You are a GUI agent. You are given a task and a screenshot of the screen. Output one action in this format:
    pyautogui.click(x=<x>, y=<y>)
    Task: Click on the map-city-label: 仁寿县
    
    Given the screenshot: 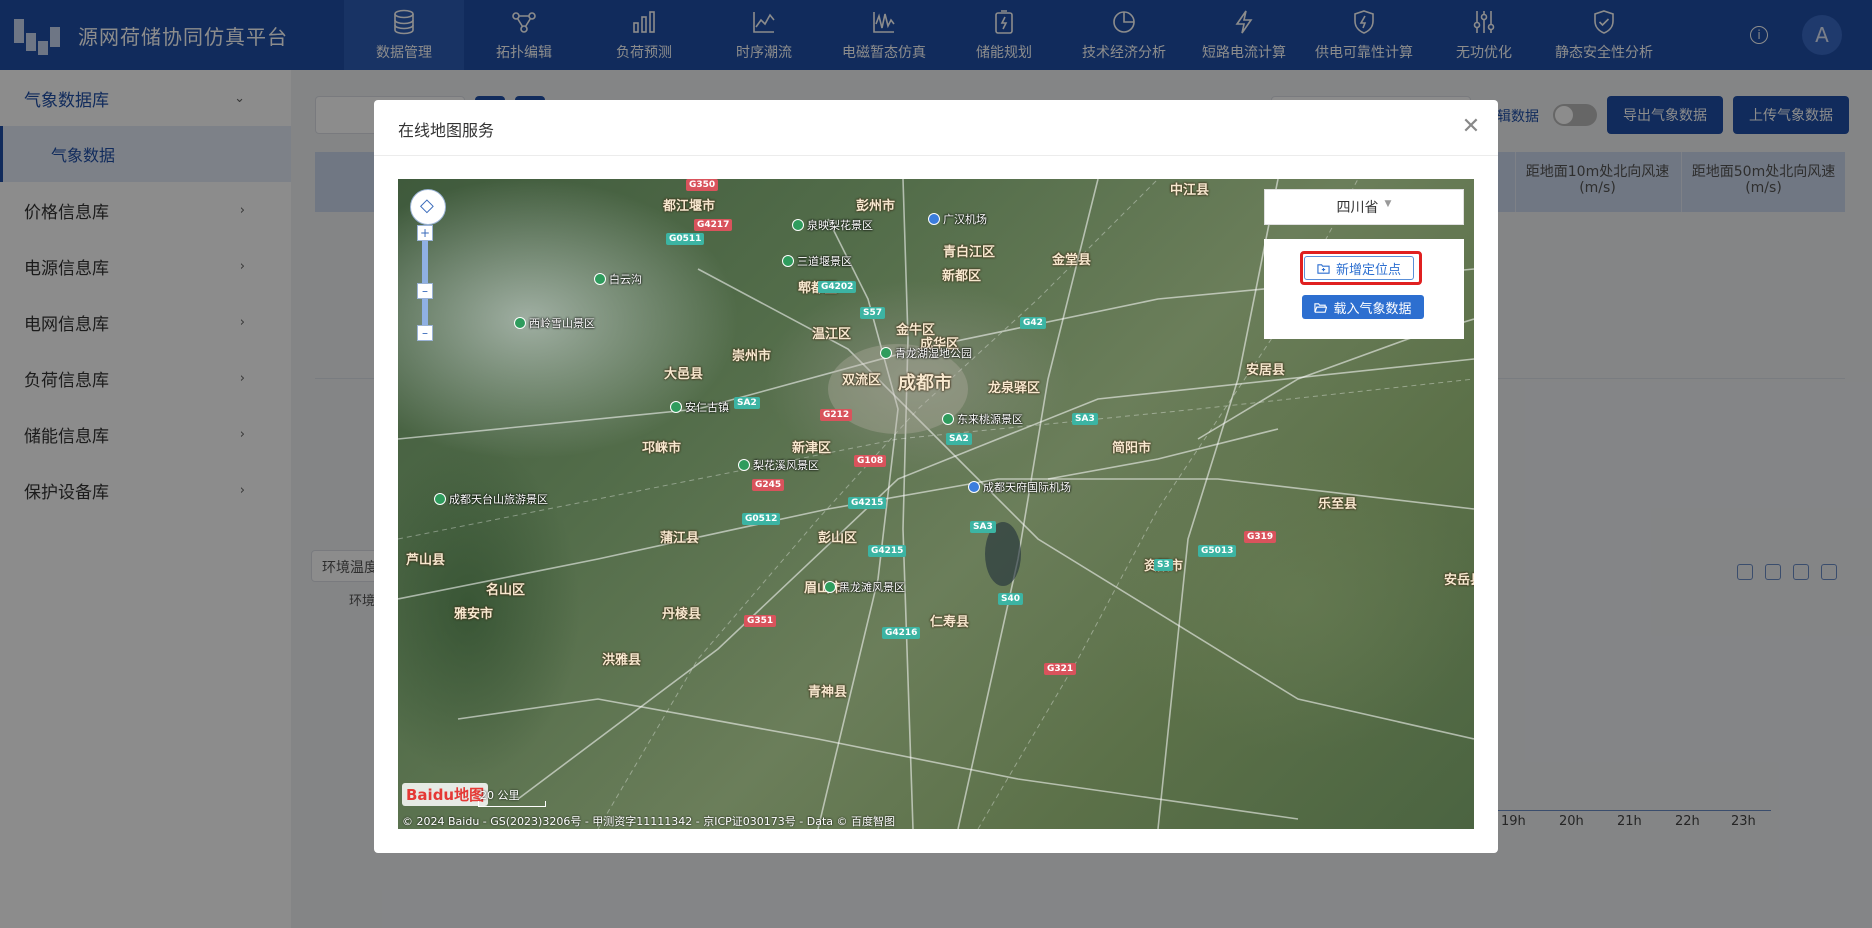 What is the action you would take?
    pyautogui.click(x=950, y=622)
    